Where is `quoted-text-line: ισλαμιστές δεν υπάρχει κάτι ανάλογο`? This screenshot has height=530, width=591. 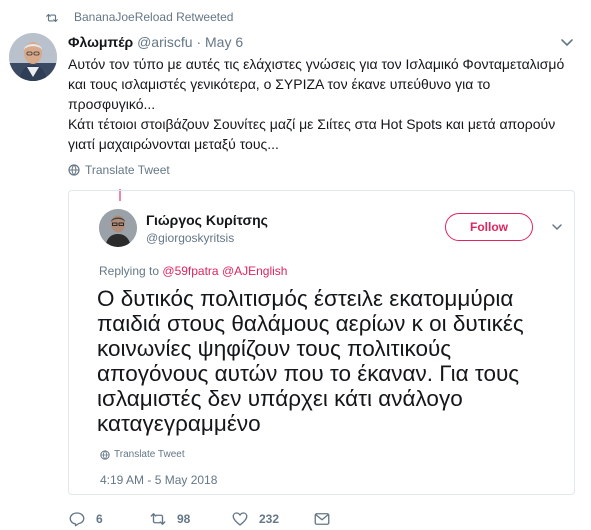
quoted-text-line: ισλαμιστές δεν υπάρχει κάτι ανάλογο is located at coordinates (280, 398).